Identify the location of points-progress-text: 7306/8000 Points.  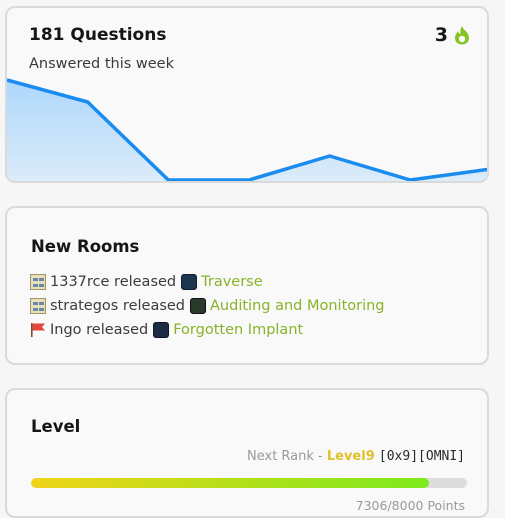
(410, 505).